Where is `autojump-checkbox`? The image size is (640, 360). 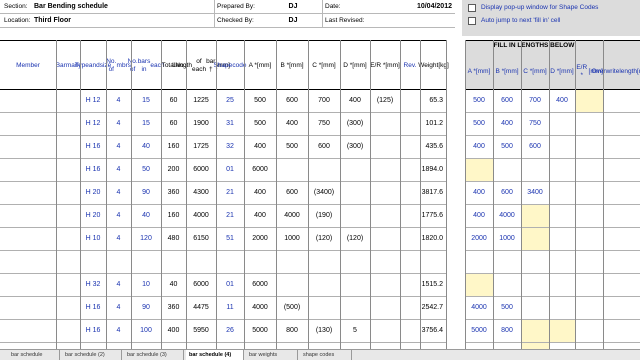
autojump-checkbox is located at coordinates (472, 20).